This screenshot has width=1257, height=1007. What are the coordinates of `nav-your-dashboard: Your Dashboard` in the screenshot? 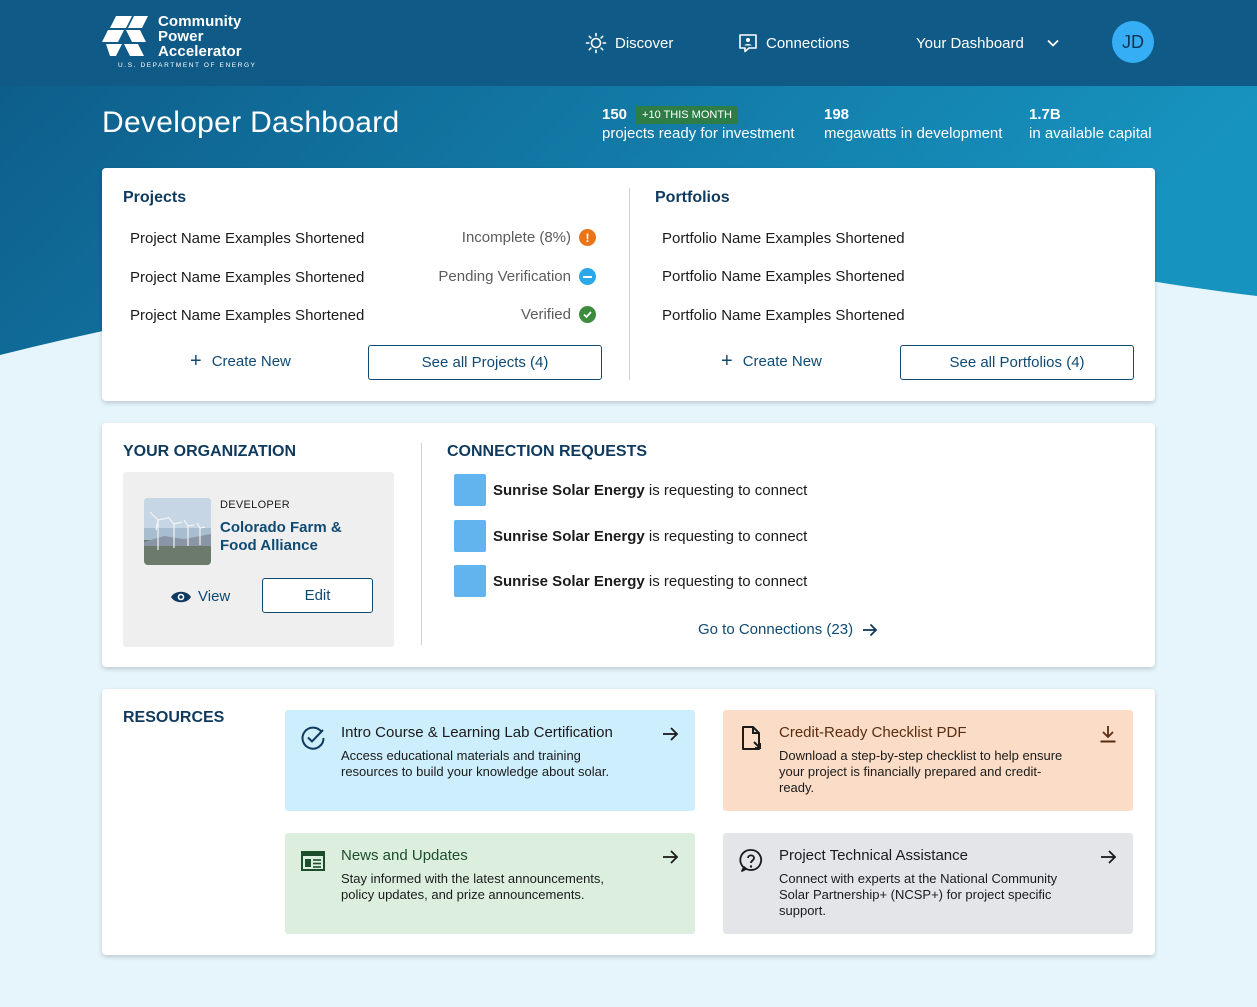 It's located at (988, 43).